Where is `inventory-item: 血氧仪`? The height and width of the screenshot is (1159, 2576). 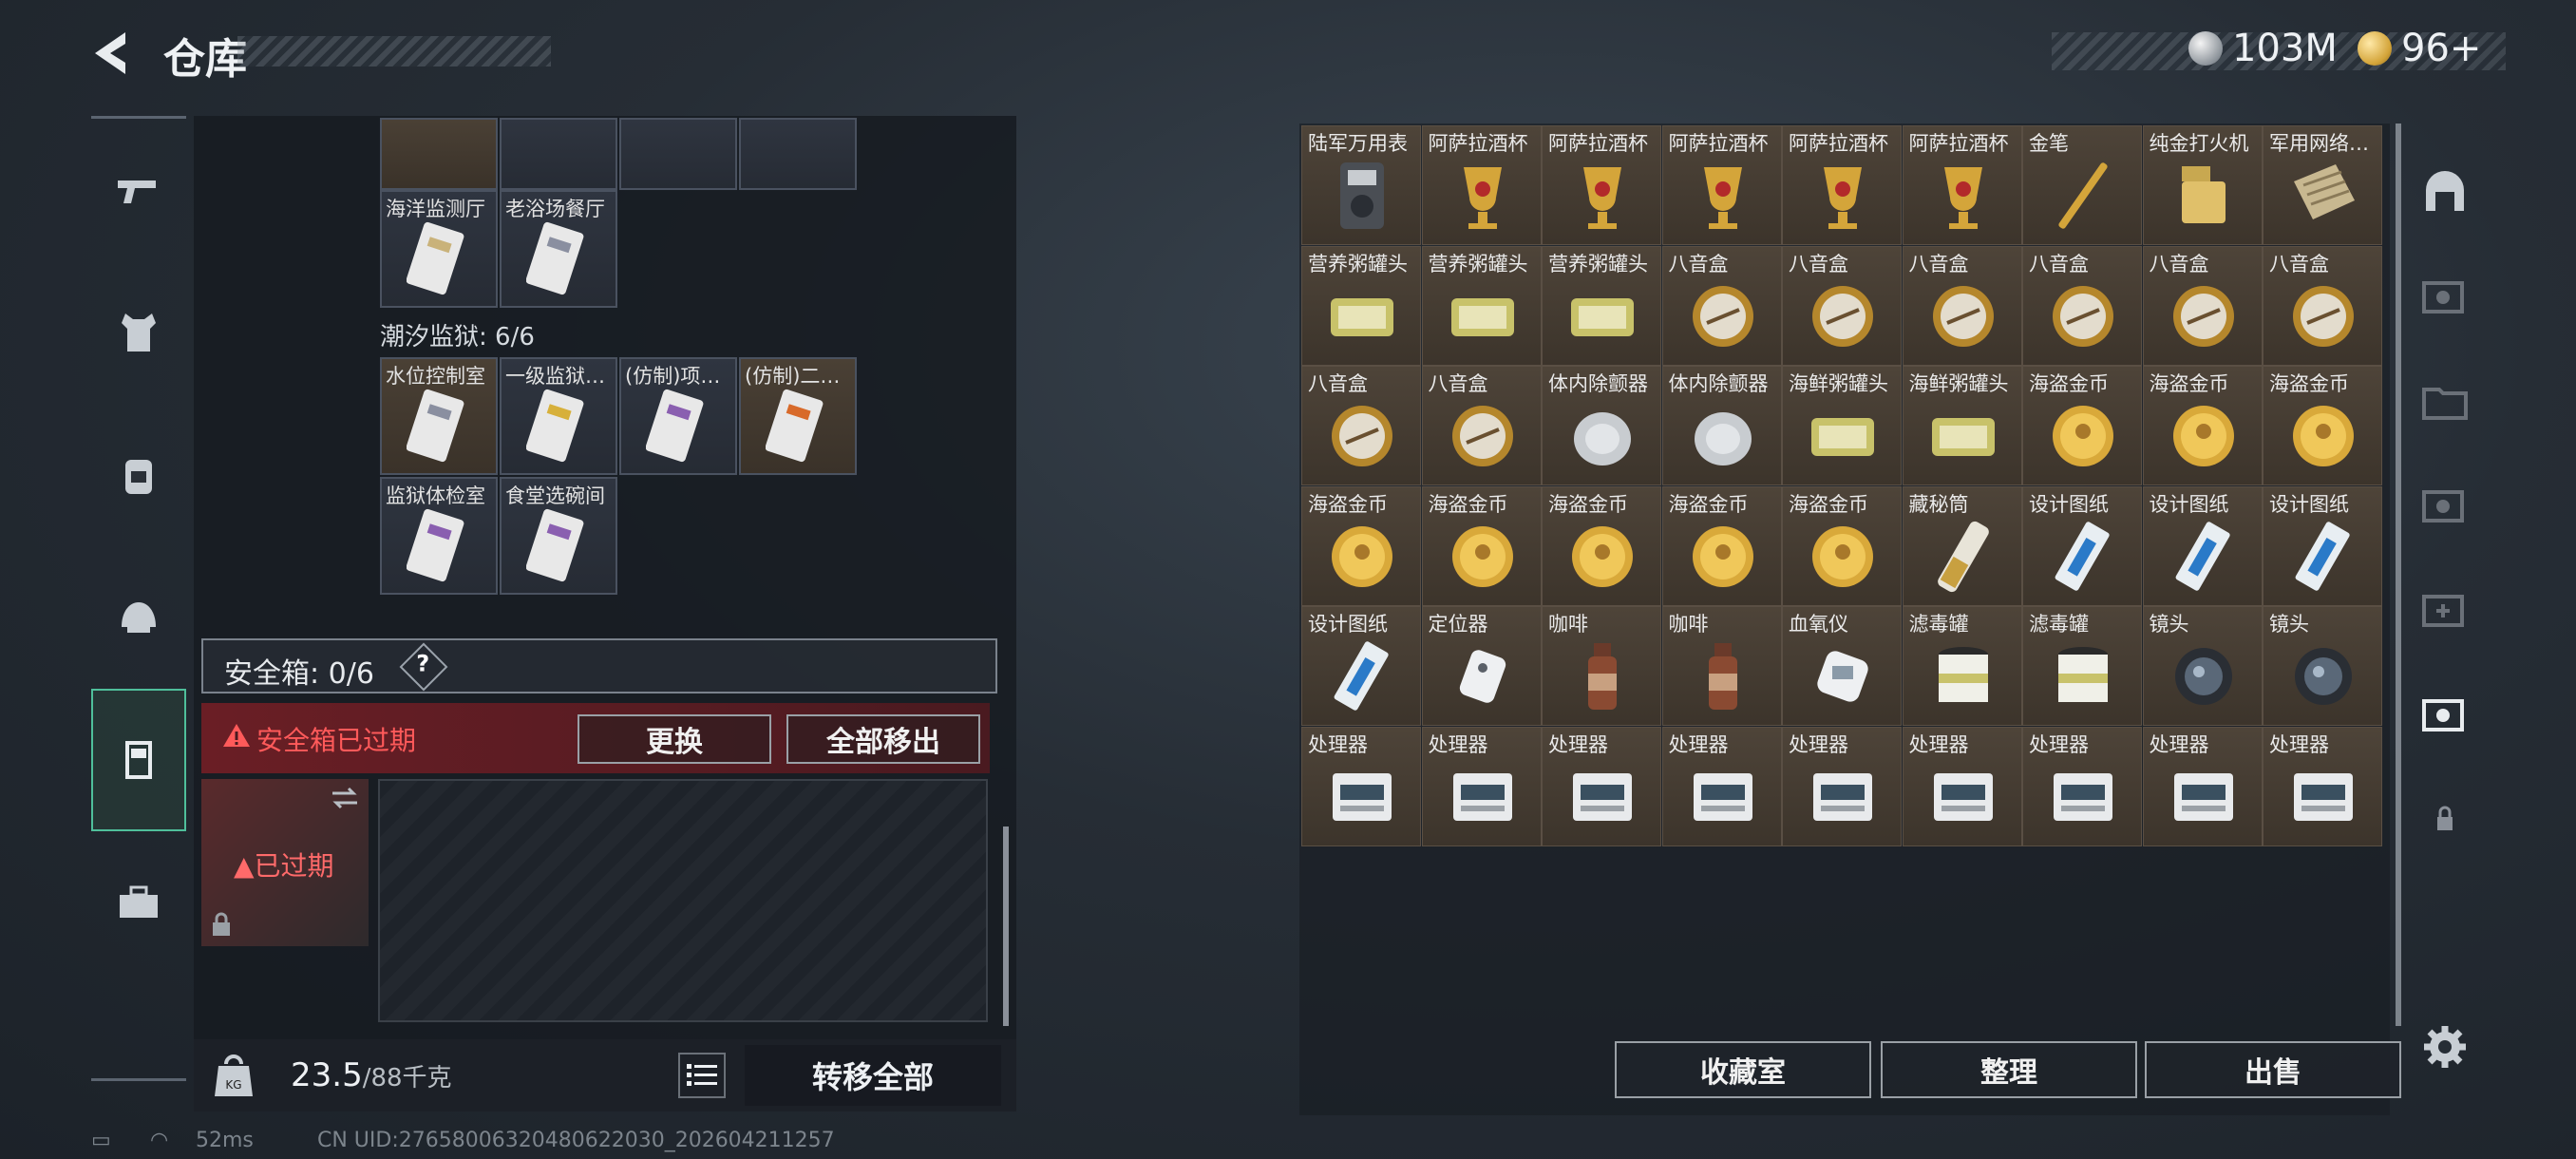
inventory-item: 血氧仪 is located at coordinates (1842, 666).